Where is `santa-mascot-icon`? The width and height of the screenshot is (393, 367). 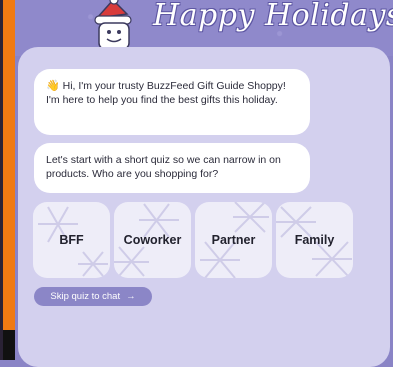
santa-mascot-icon is located at coordinates (113, 25).